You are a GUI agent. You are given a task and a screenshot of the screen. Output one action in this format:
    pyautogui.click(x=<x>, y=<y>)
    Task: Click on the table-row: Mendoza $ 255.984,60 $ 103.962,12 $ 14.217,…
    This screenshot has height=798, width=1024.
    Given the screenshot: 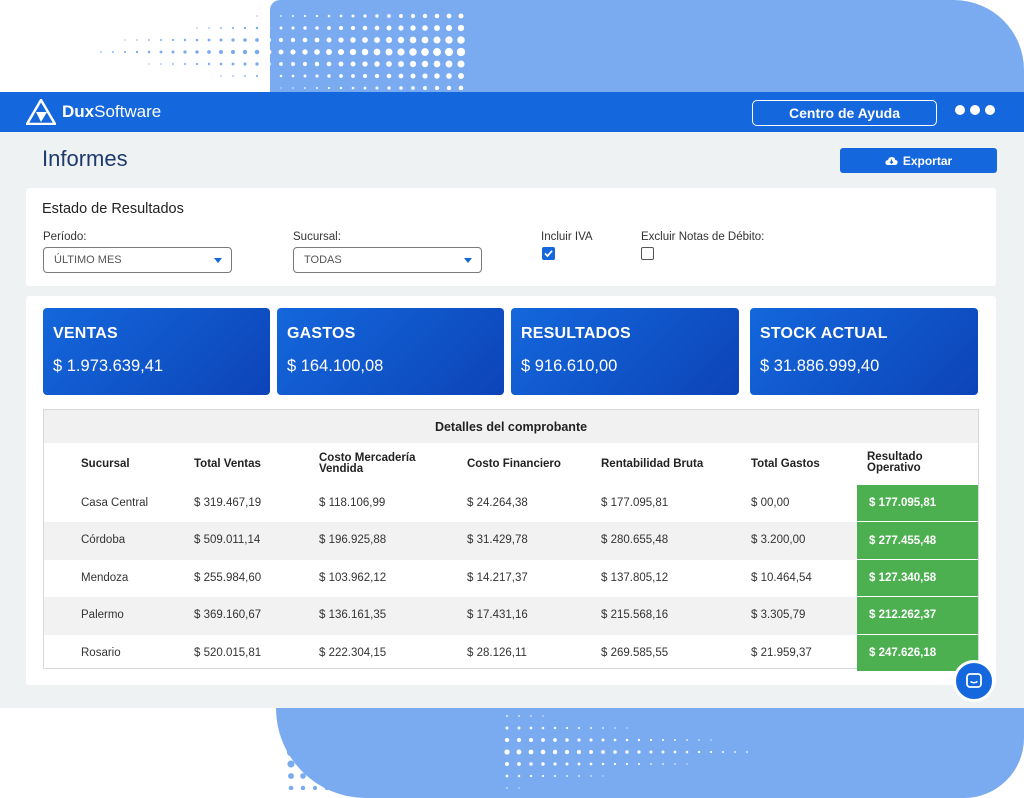 What is the action you would take?
    pyautogui.click(x=511, y=578)
    